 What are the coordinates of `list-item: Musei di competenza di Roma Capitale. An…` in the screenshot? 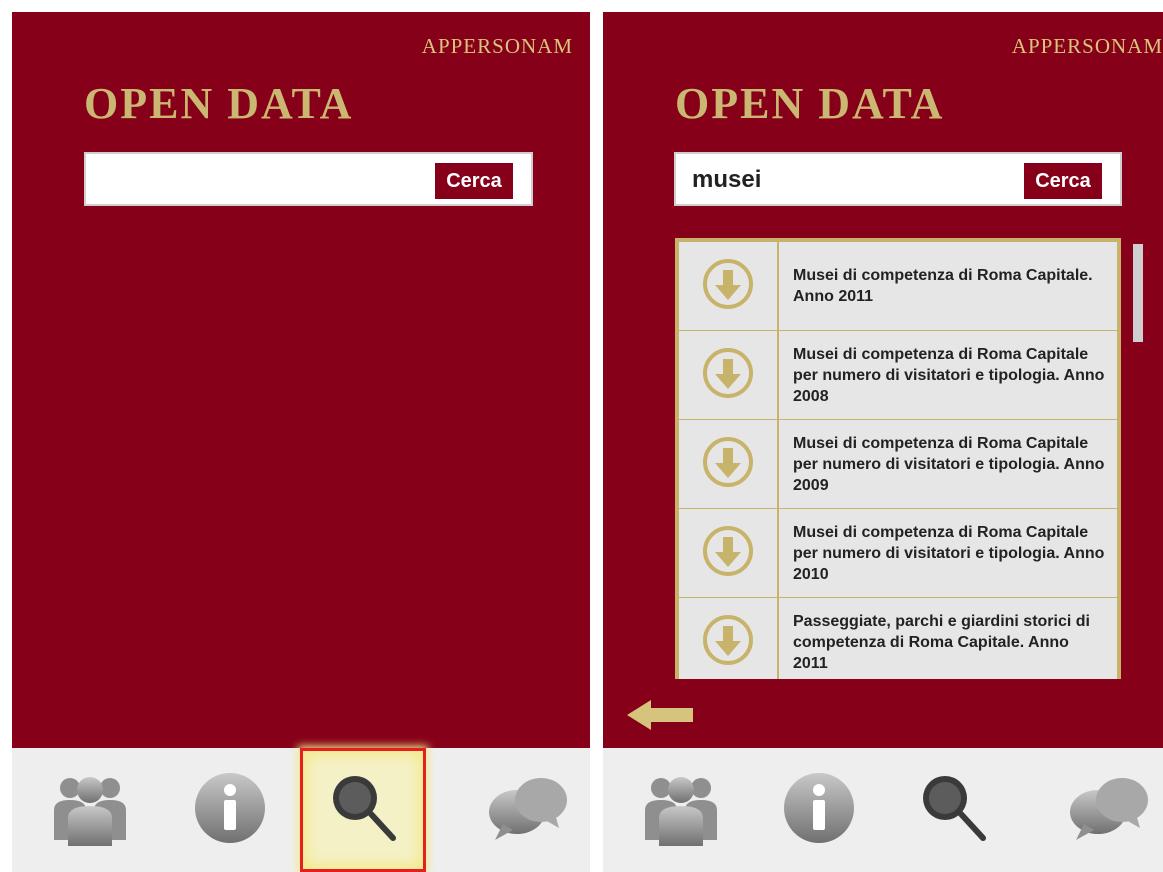 It's located at (898, 286).